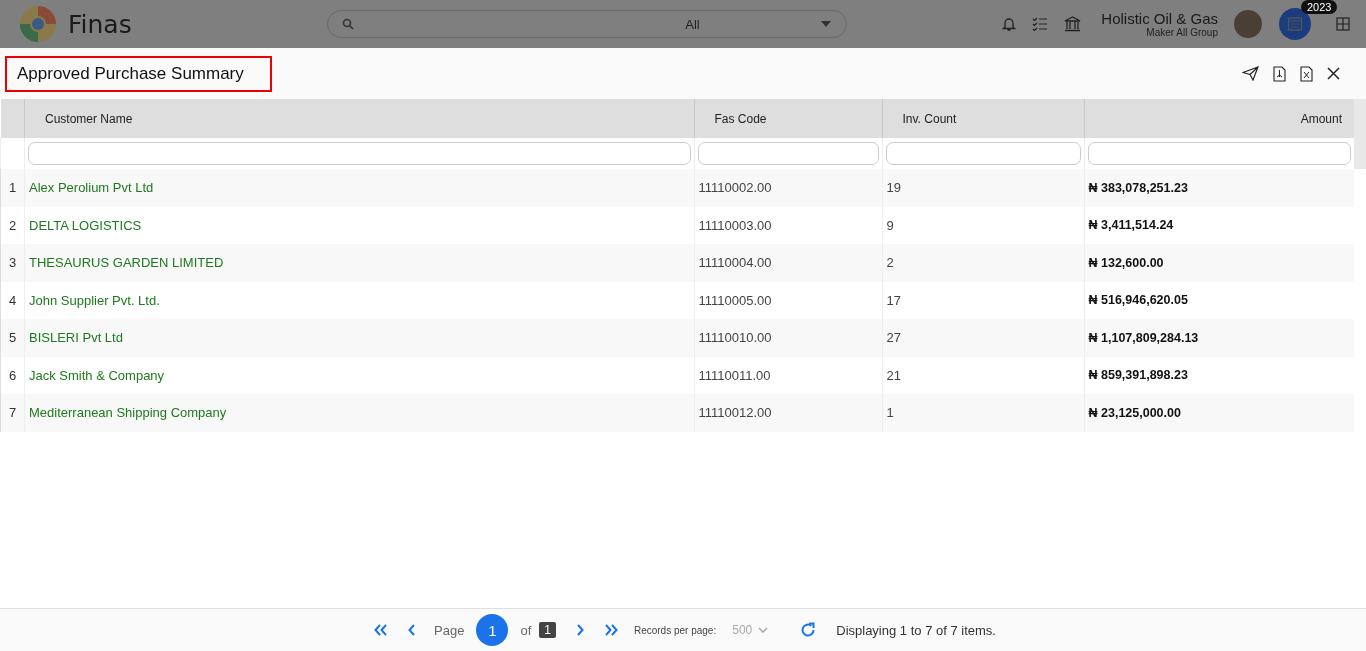  What do you see at coordinates (763, 630) in the screenshot?
I see `chevron-down-icon` at bounding box center [763, 630].